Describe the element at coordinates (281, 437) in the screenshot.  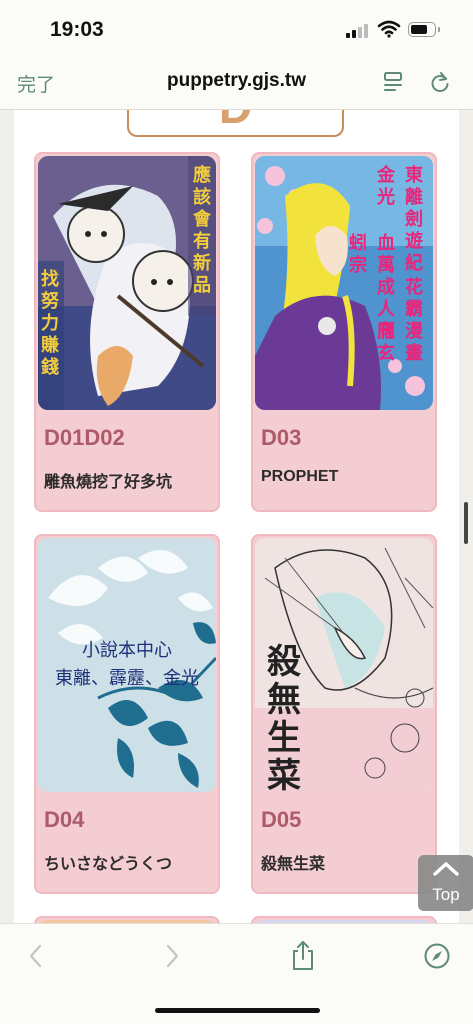
I see `booth-code: D03` at that location.